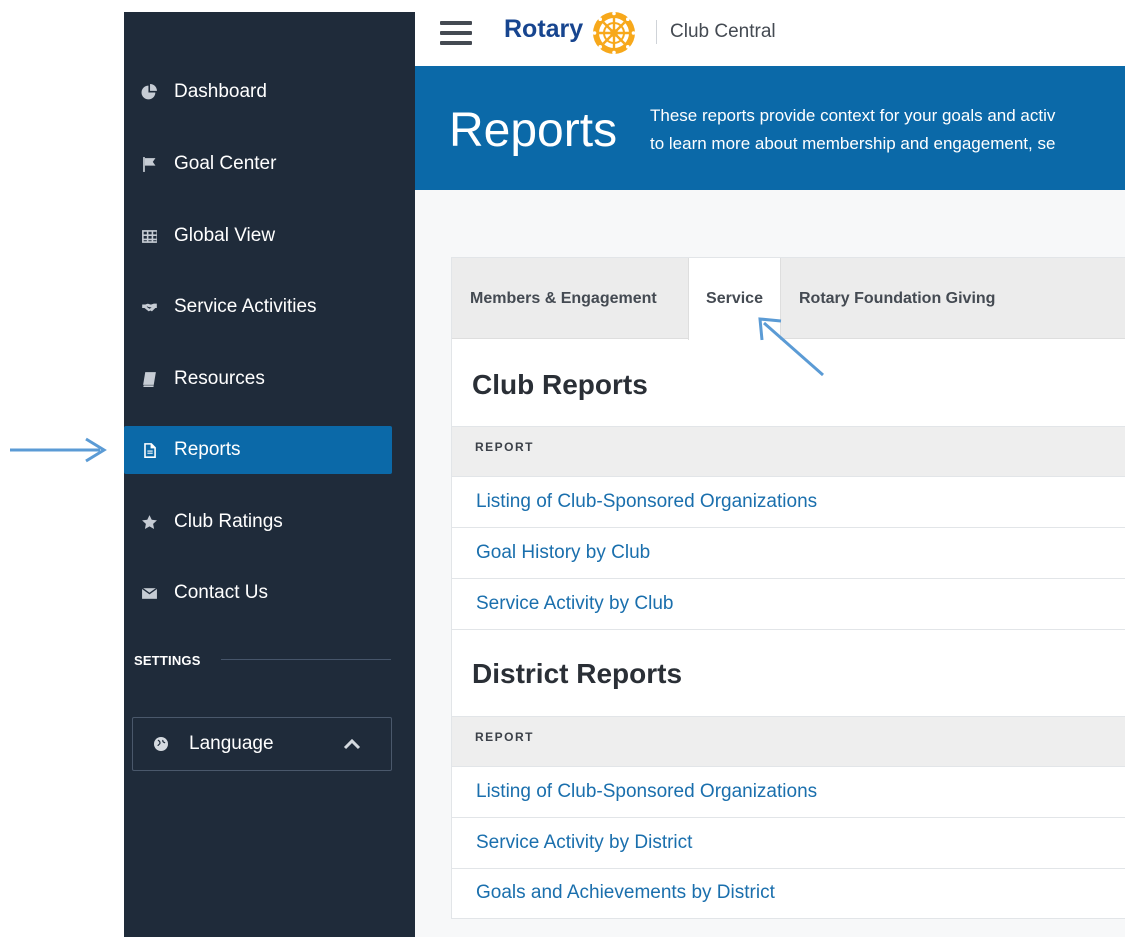 Image resolution: width=1125 pixels, height=937 pixels. Describe the element at coordinates (306, 659) in the screenshot. I see `settings-divider` at that location.